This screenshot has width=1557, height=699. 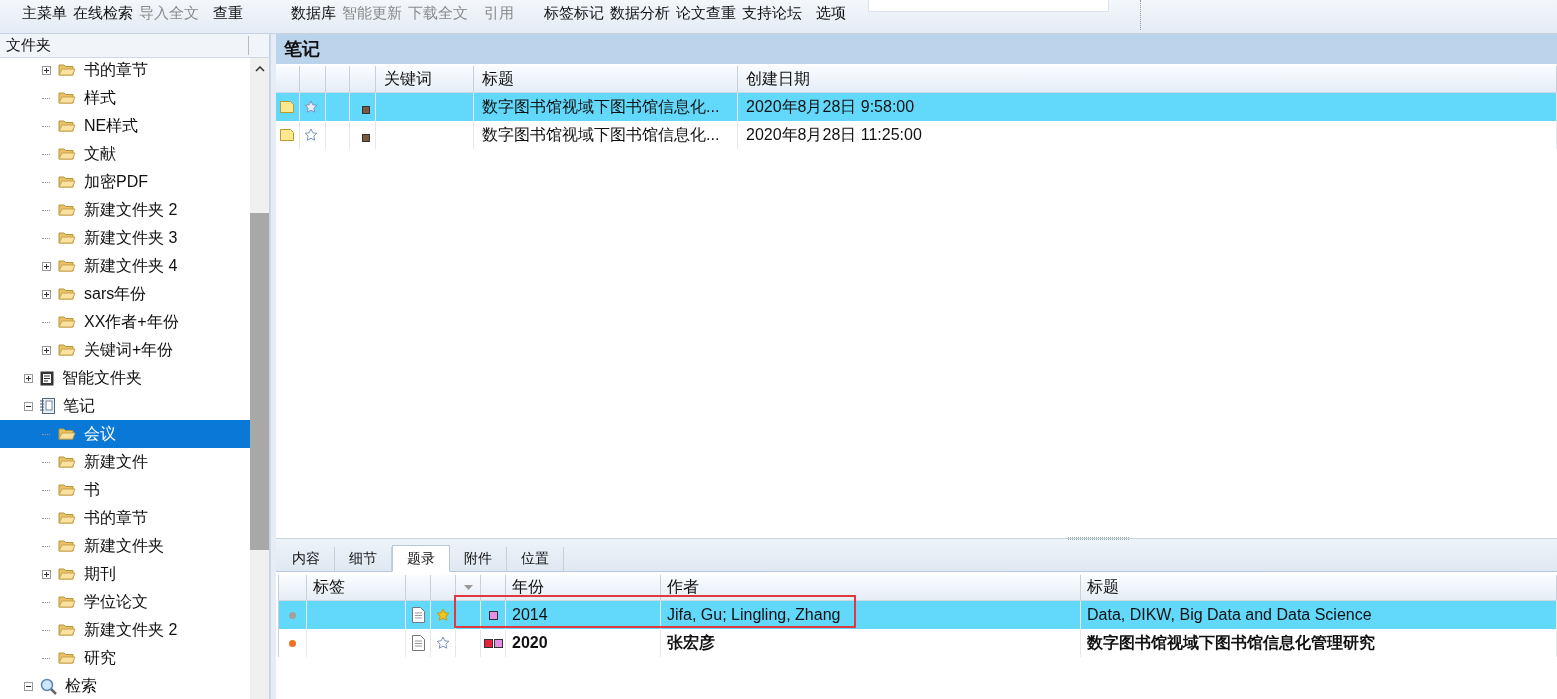 I want to click on tree-item: 关键词+年份, so click(x=125, y=350).